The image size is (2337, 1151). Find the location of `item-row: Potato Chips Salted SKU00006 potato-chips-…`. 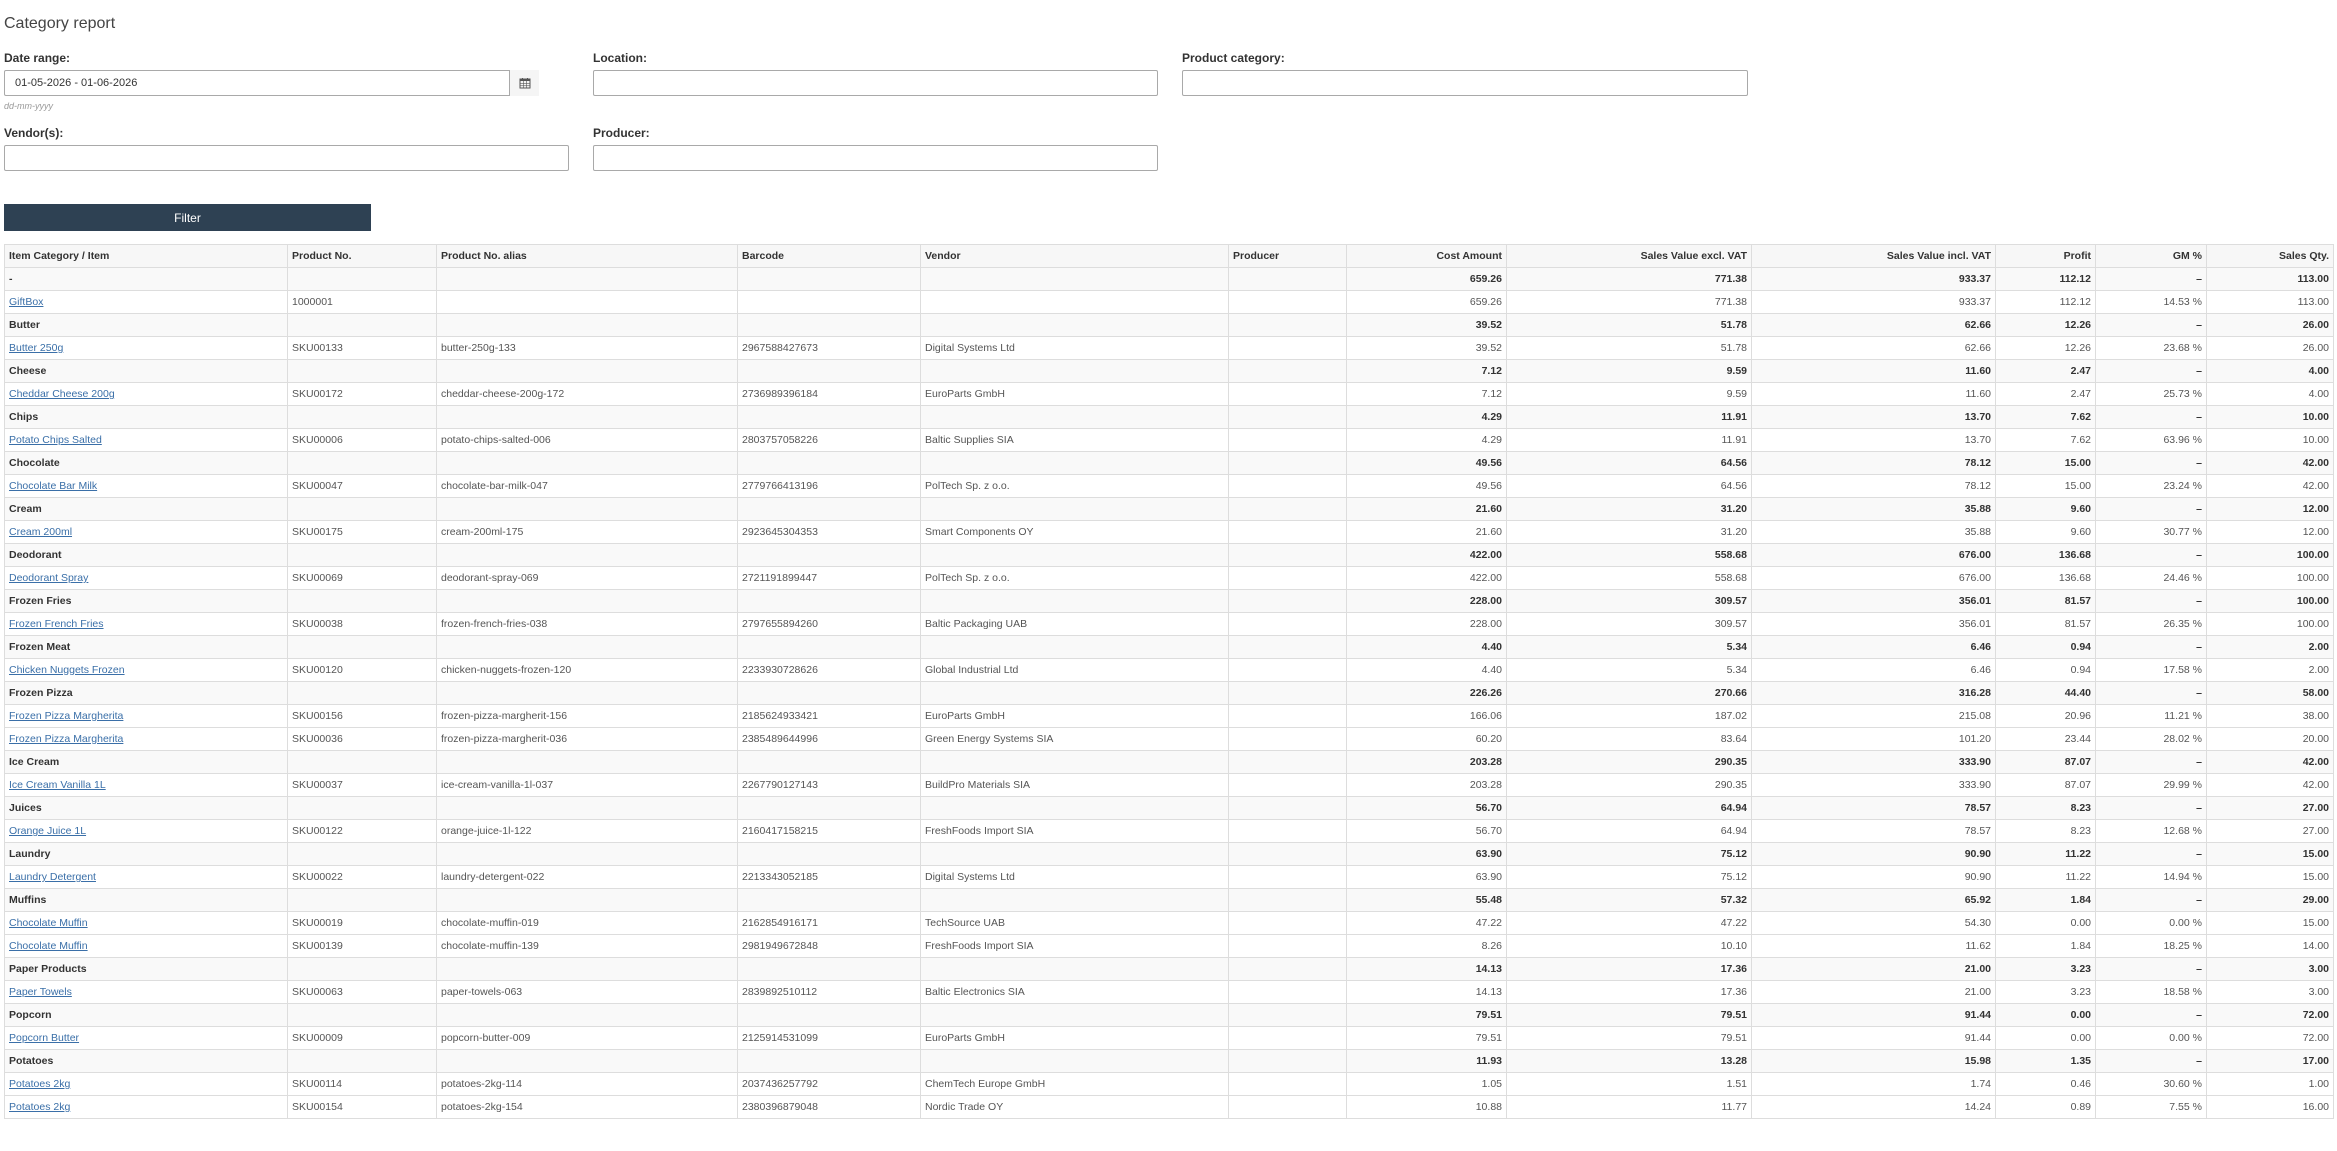

item-row: Potato Chips Salted SKU00006 potato-chips-… is located at coordinates (1169, 440).